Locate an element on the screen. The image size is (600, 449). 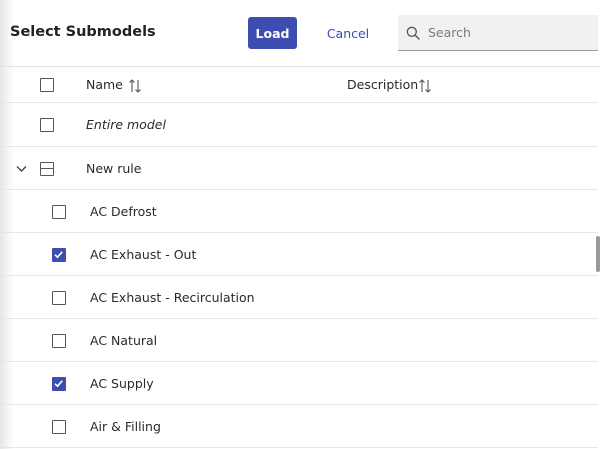
search-box is located at coordinates (498, 33).